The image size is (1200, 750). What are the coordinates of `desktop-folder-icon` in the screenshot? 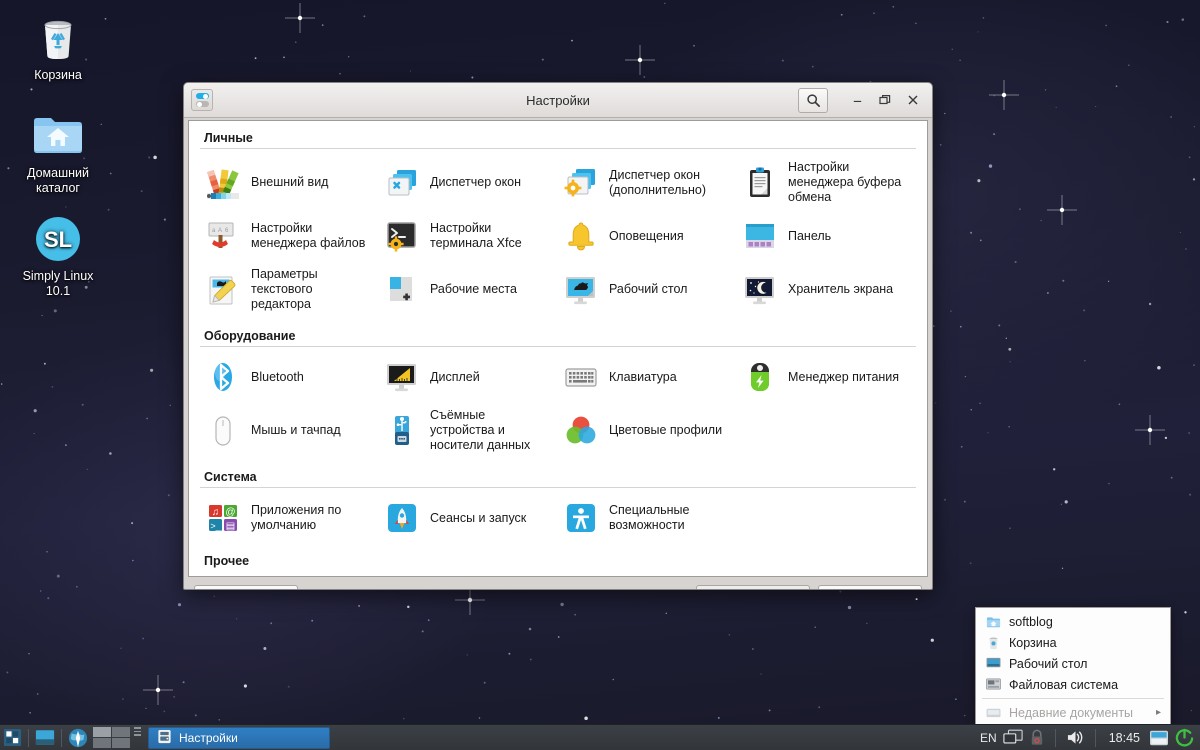 It's located at (993, 664).